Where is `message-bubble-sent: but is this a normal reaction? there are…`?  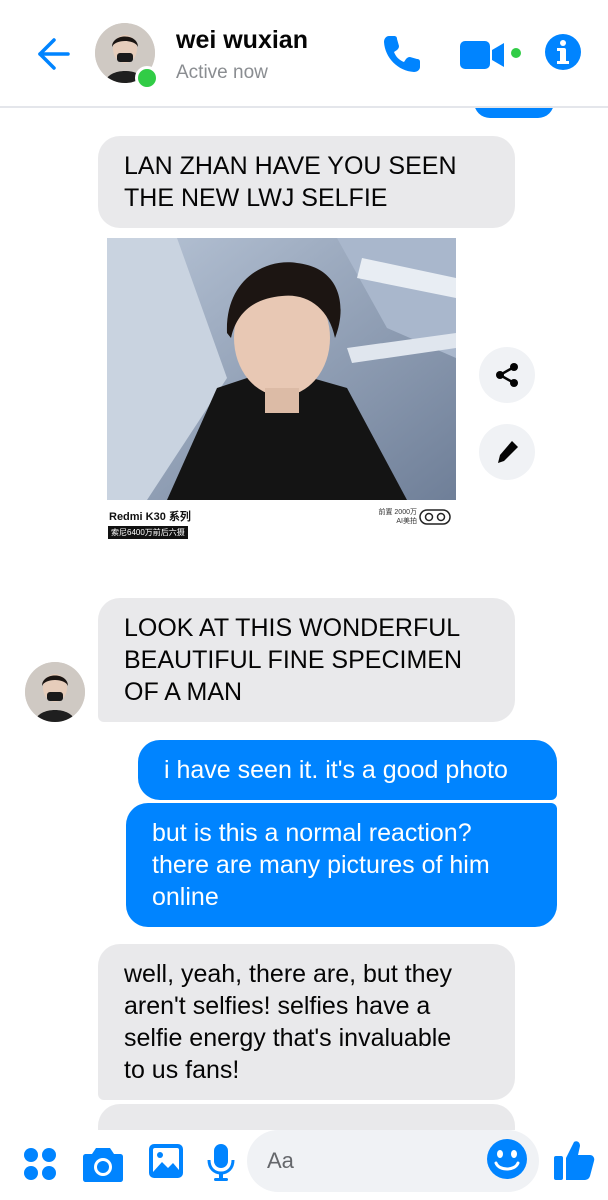 message-bubble-sent: but is this a normal reaction? there are… is located at coordinates (341, 865).